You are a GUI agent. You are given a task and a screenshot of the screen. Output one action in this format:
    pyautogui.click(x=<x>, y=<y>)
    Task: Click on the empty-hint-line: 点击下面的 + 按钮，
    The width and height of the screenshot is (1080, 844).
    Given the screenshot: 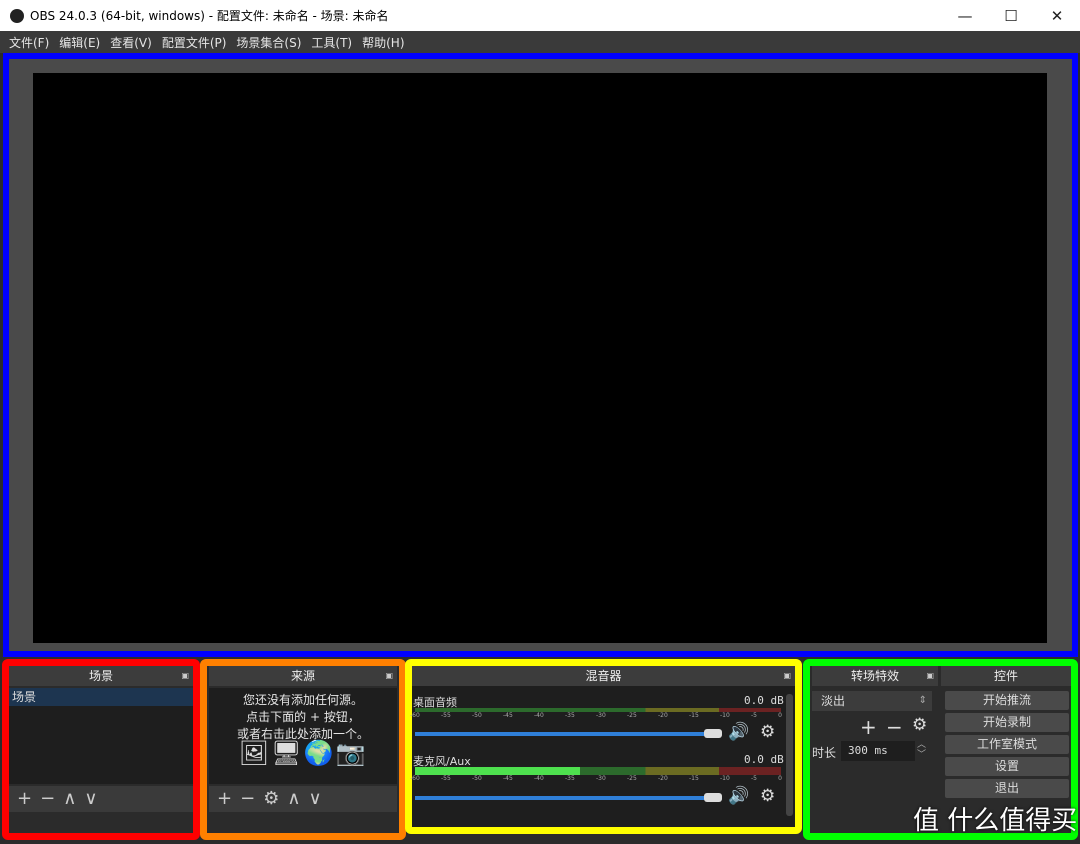 What is the action you would take?
    pyautogui.click(x=303, y=717)
    